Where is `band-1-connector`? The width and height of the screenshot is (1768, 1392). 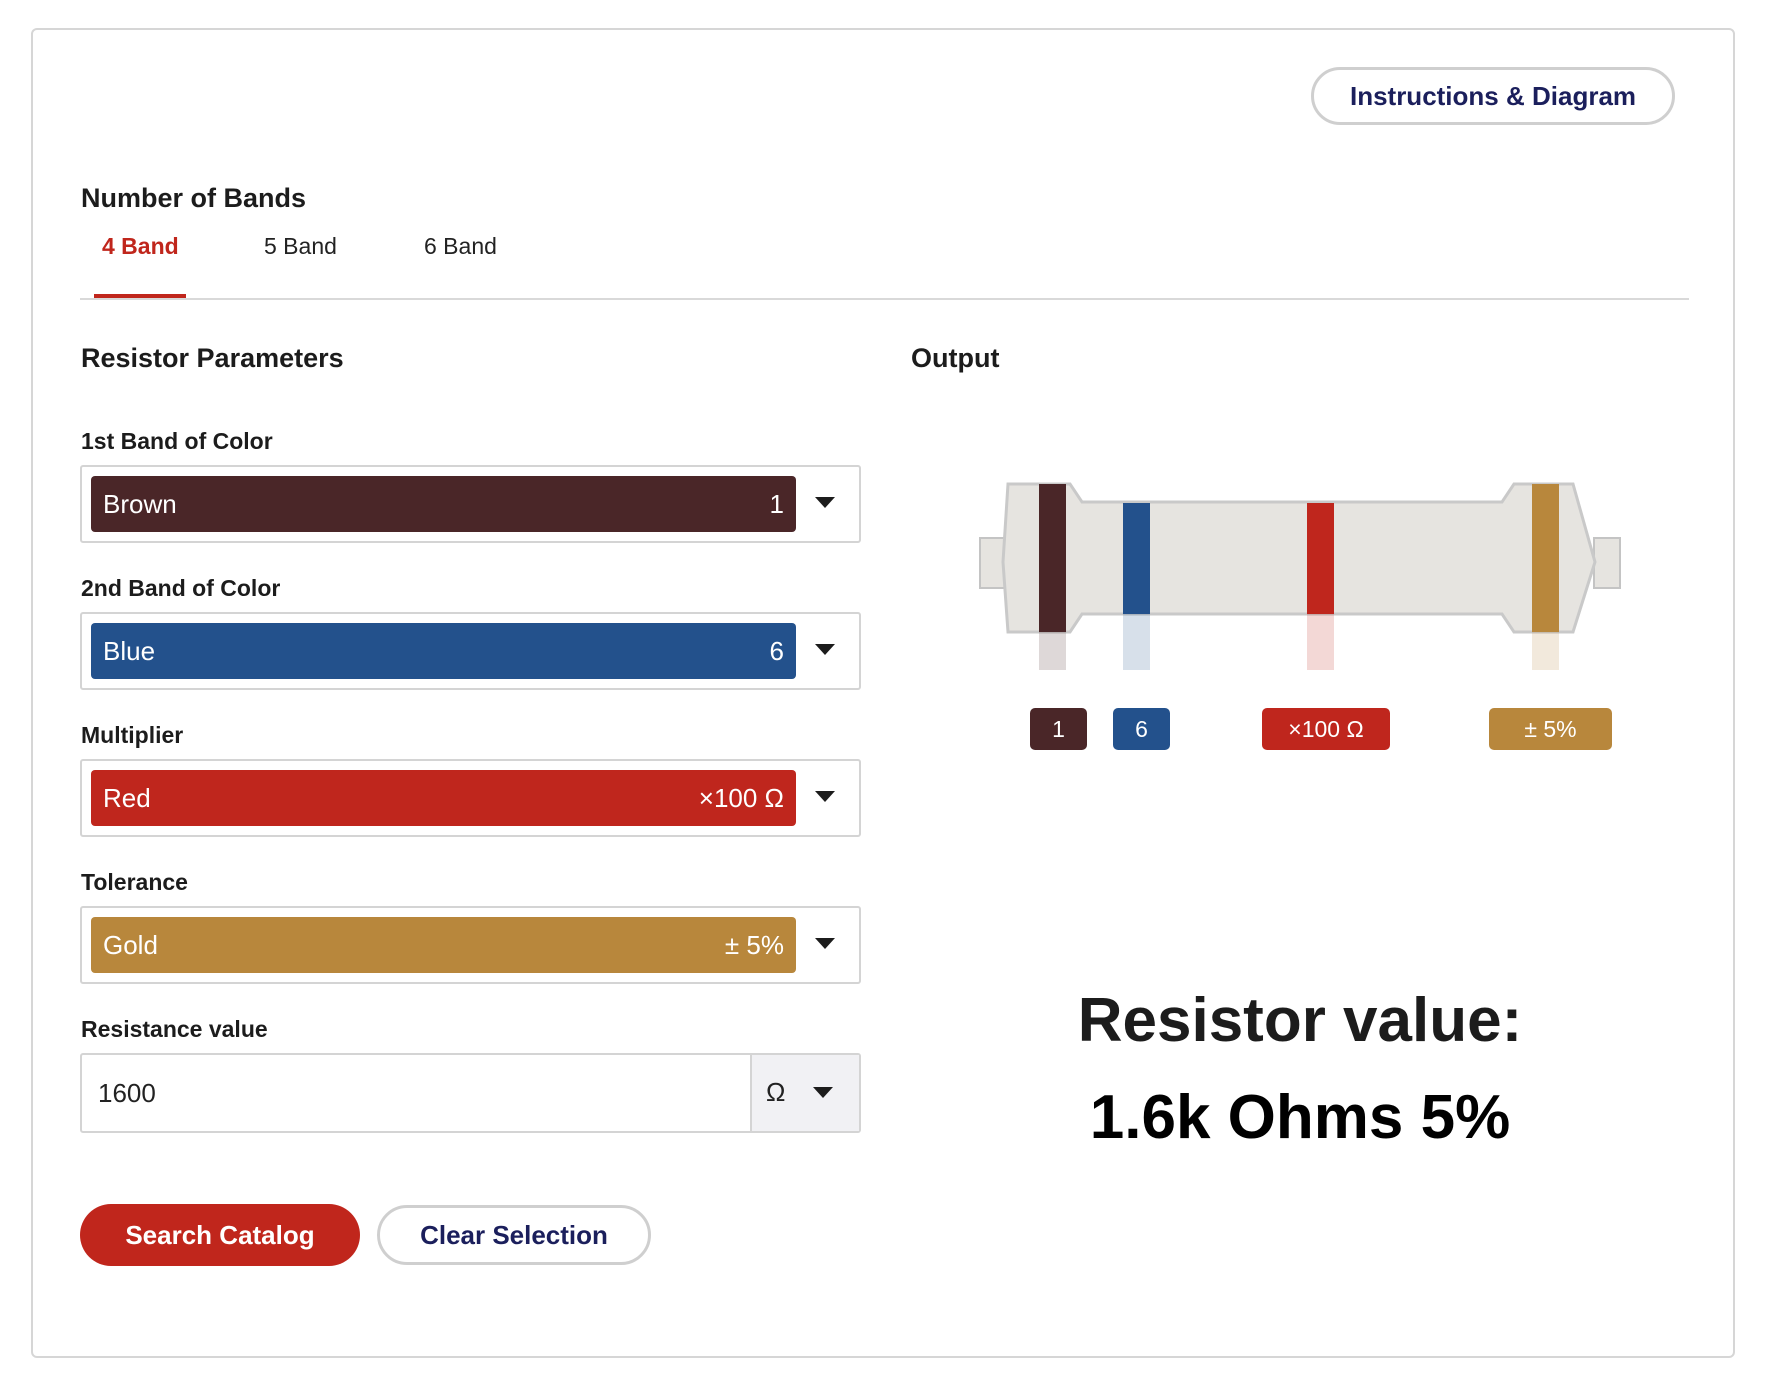 band-1-connector is located at coordinates (1052, 651).